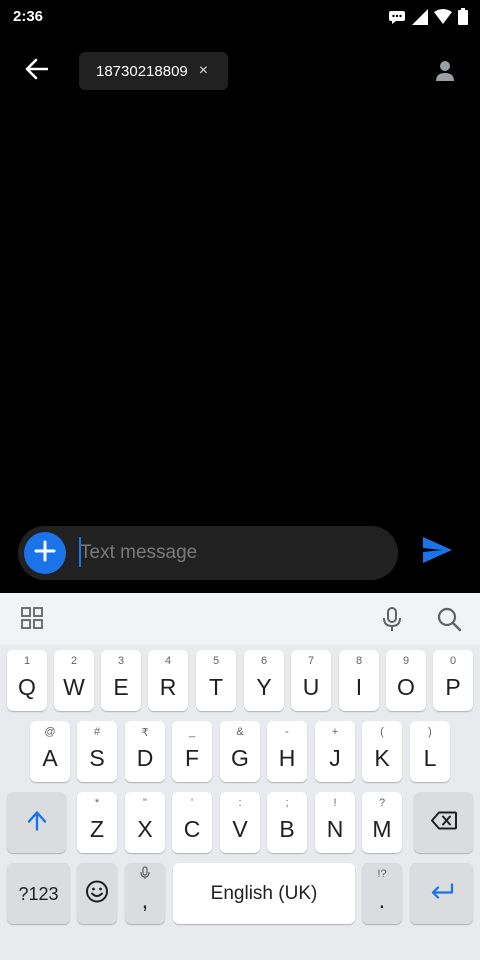 The width and height of the screenshot is (480, 960). I want to click on key-b: ; B, so click(287, 822).